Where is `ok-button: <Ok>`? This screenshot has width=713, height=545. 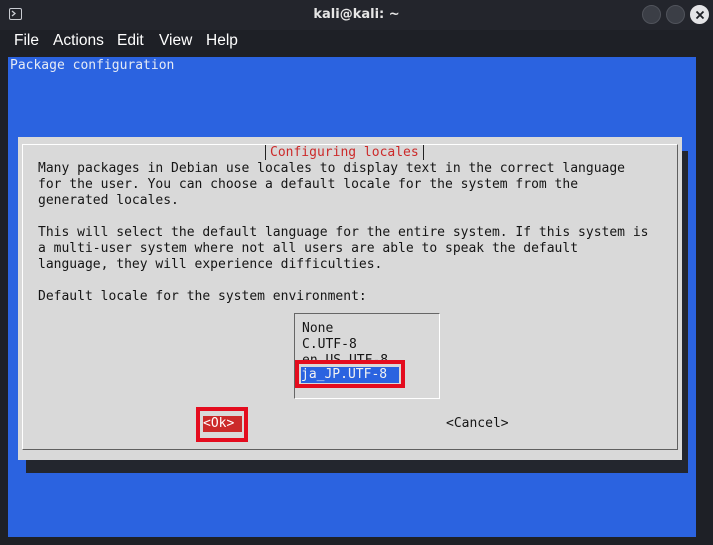
ok-button: <Ok> is located at coordinates (222, 424).